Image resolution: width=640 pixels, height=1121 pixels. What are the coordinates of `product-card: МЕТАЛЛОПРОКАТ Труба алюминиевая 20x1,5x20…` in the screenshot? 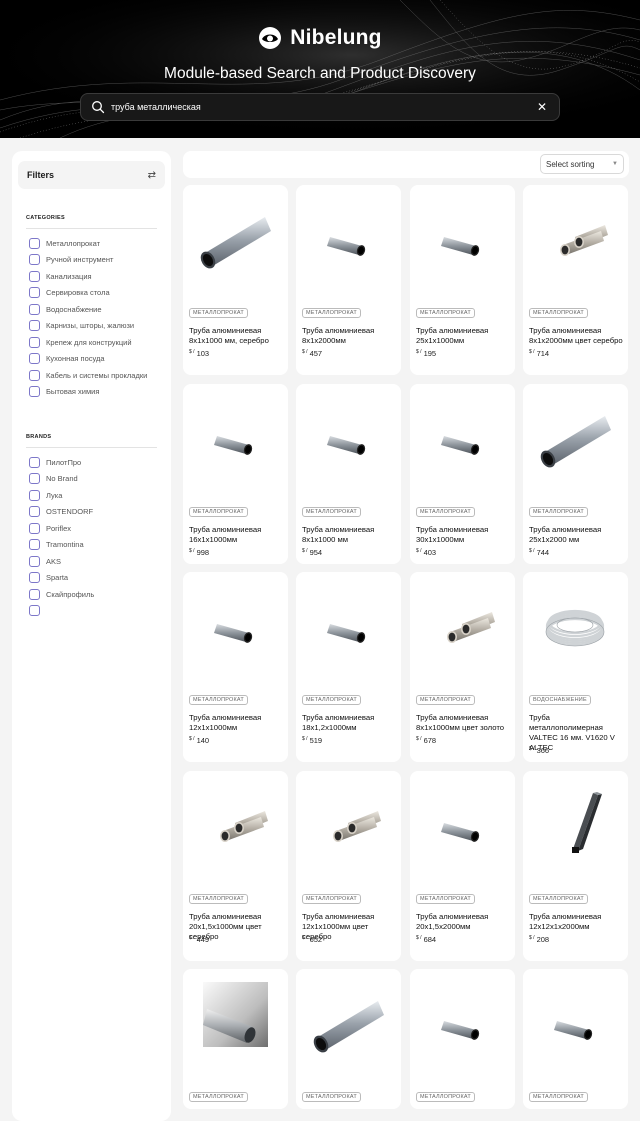 It's located at (462, 866).